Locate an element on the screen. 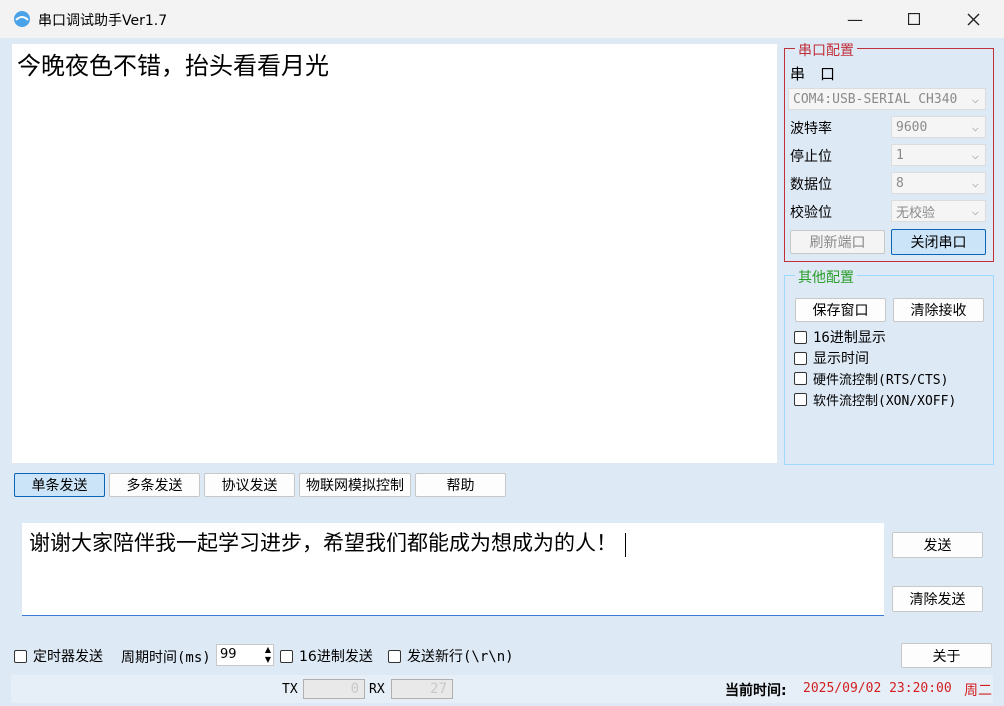 This screenshot has width=1004, height=706. period-label: 周期时间(ms) is located at coordinates (166, 658).